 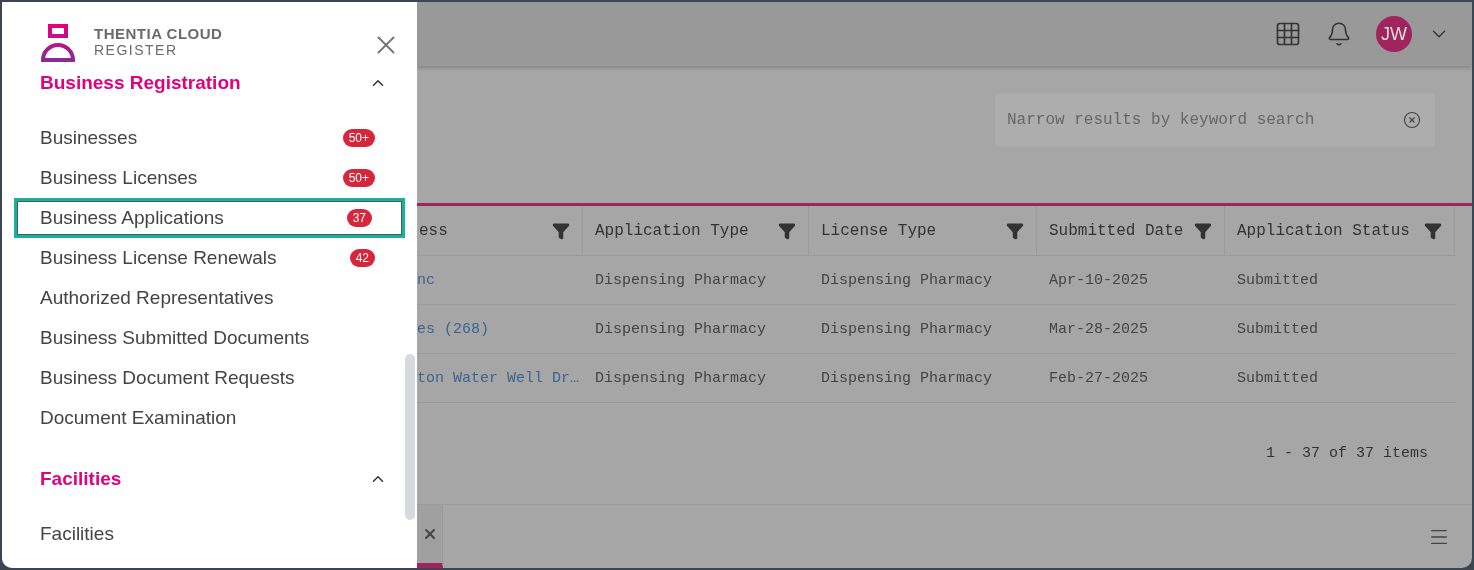 I want to click on nav-item: Business Applications 37, so click(x=209, y=218).